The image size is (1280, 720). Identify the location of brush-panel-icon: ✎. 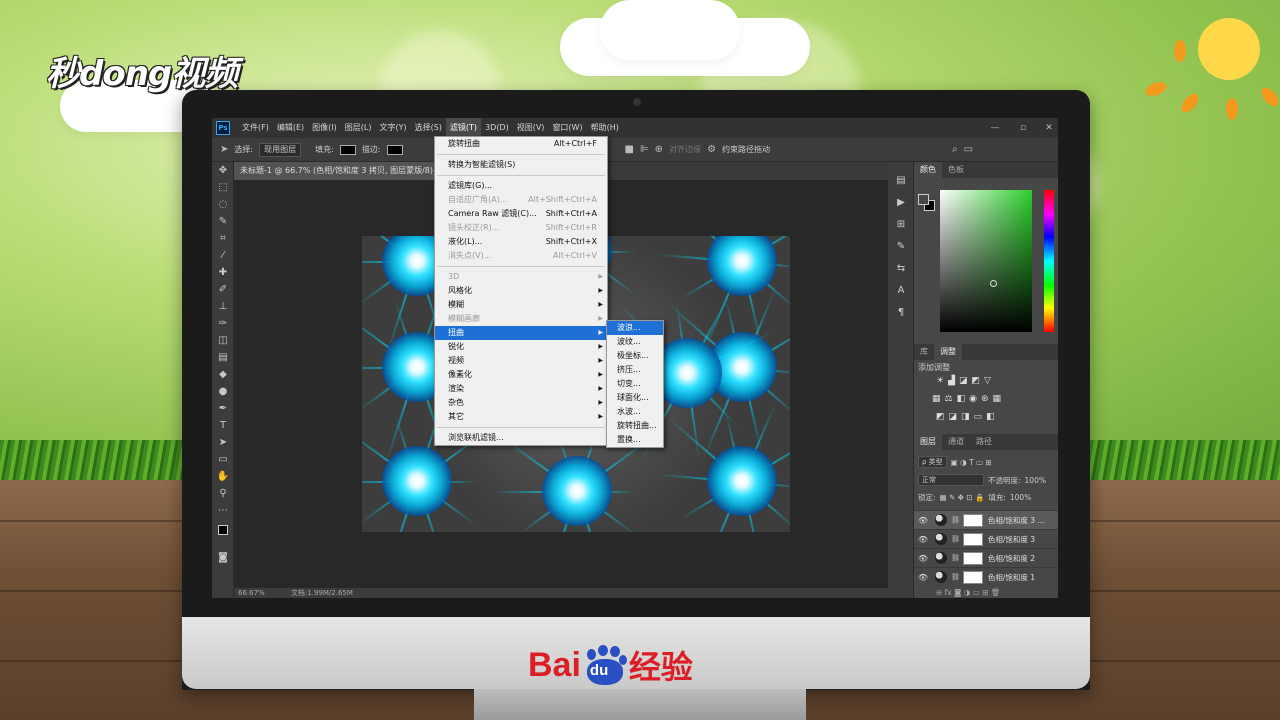
(901, 247).